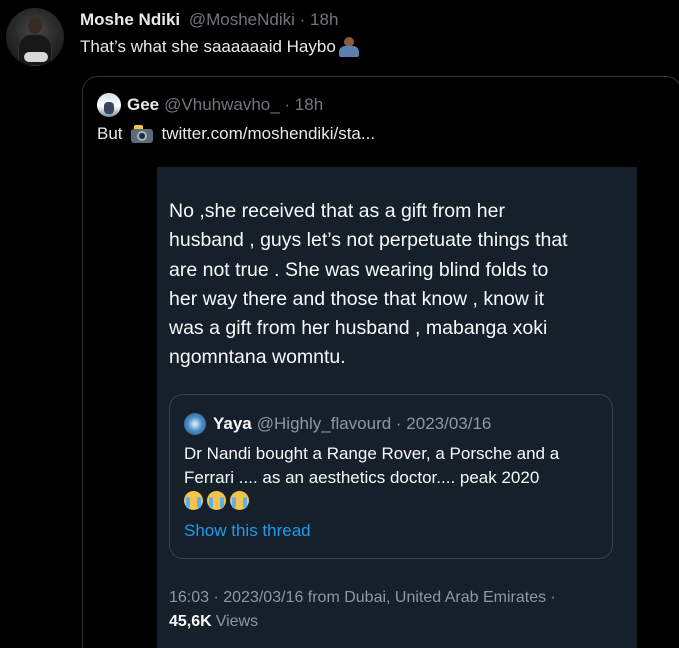 The image size is (679, 648). Describe the element at coordinates (213, 622) in the screenshot. I see `screenshot-views: 45,6K Views` at that location.